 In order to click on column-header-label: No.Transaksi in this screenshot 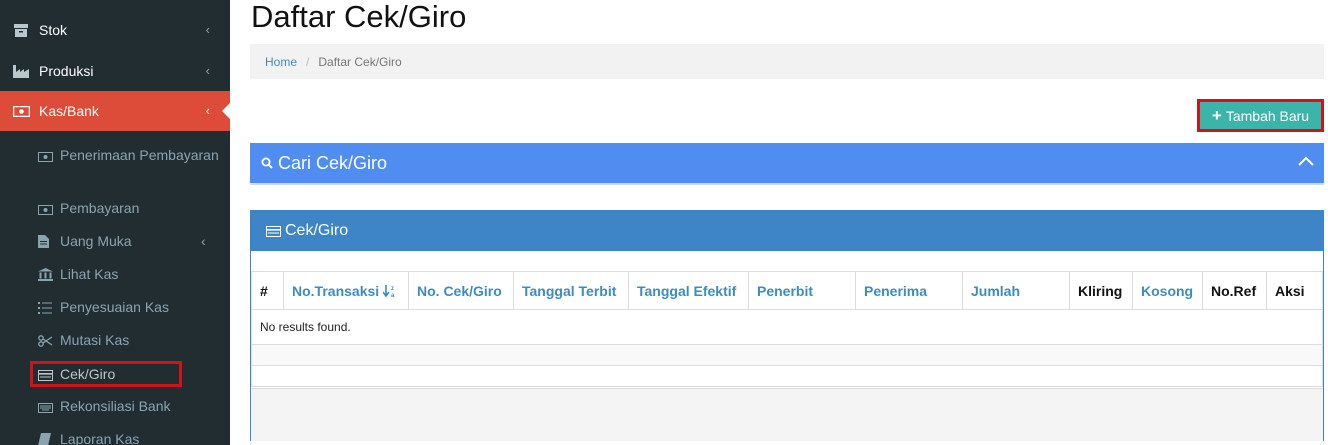, I will do `click(336, 290)`.